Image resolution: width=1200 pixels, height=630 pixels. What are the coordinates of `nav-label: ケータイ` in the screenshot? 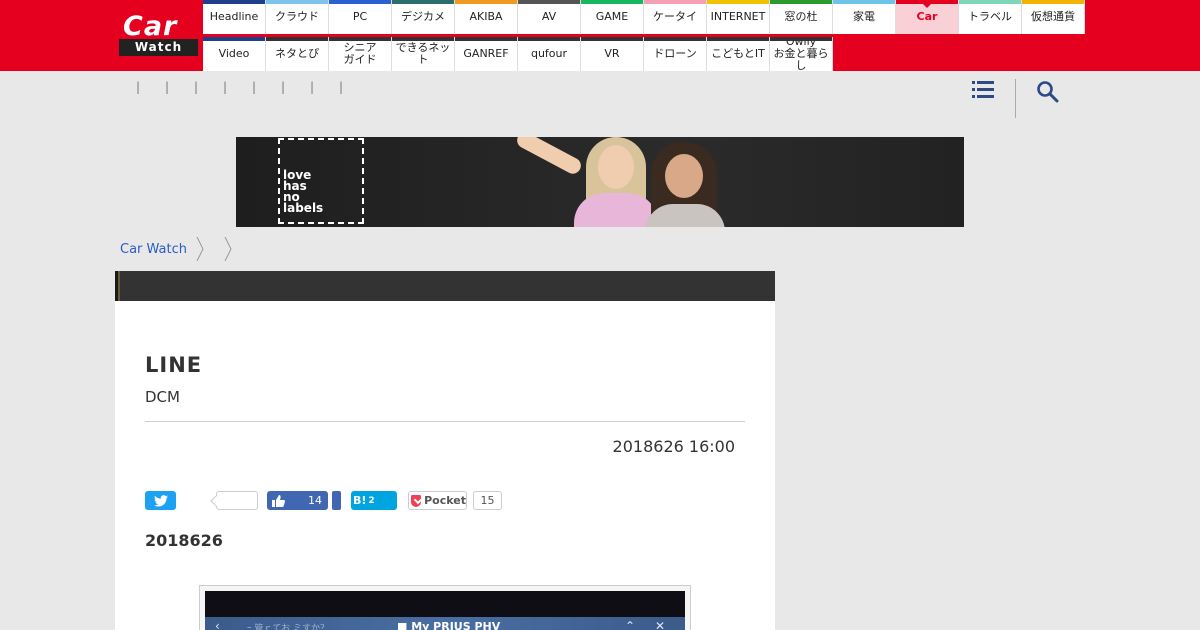 It's located at (675, 16).